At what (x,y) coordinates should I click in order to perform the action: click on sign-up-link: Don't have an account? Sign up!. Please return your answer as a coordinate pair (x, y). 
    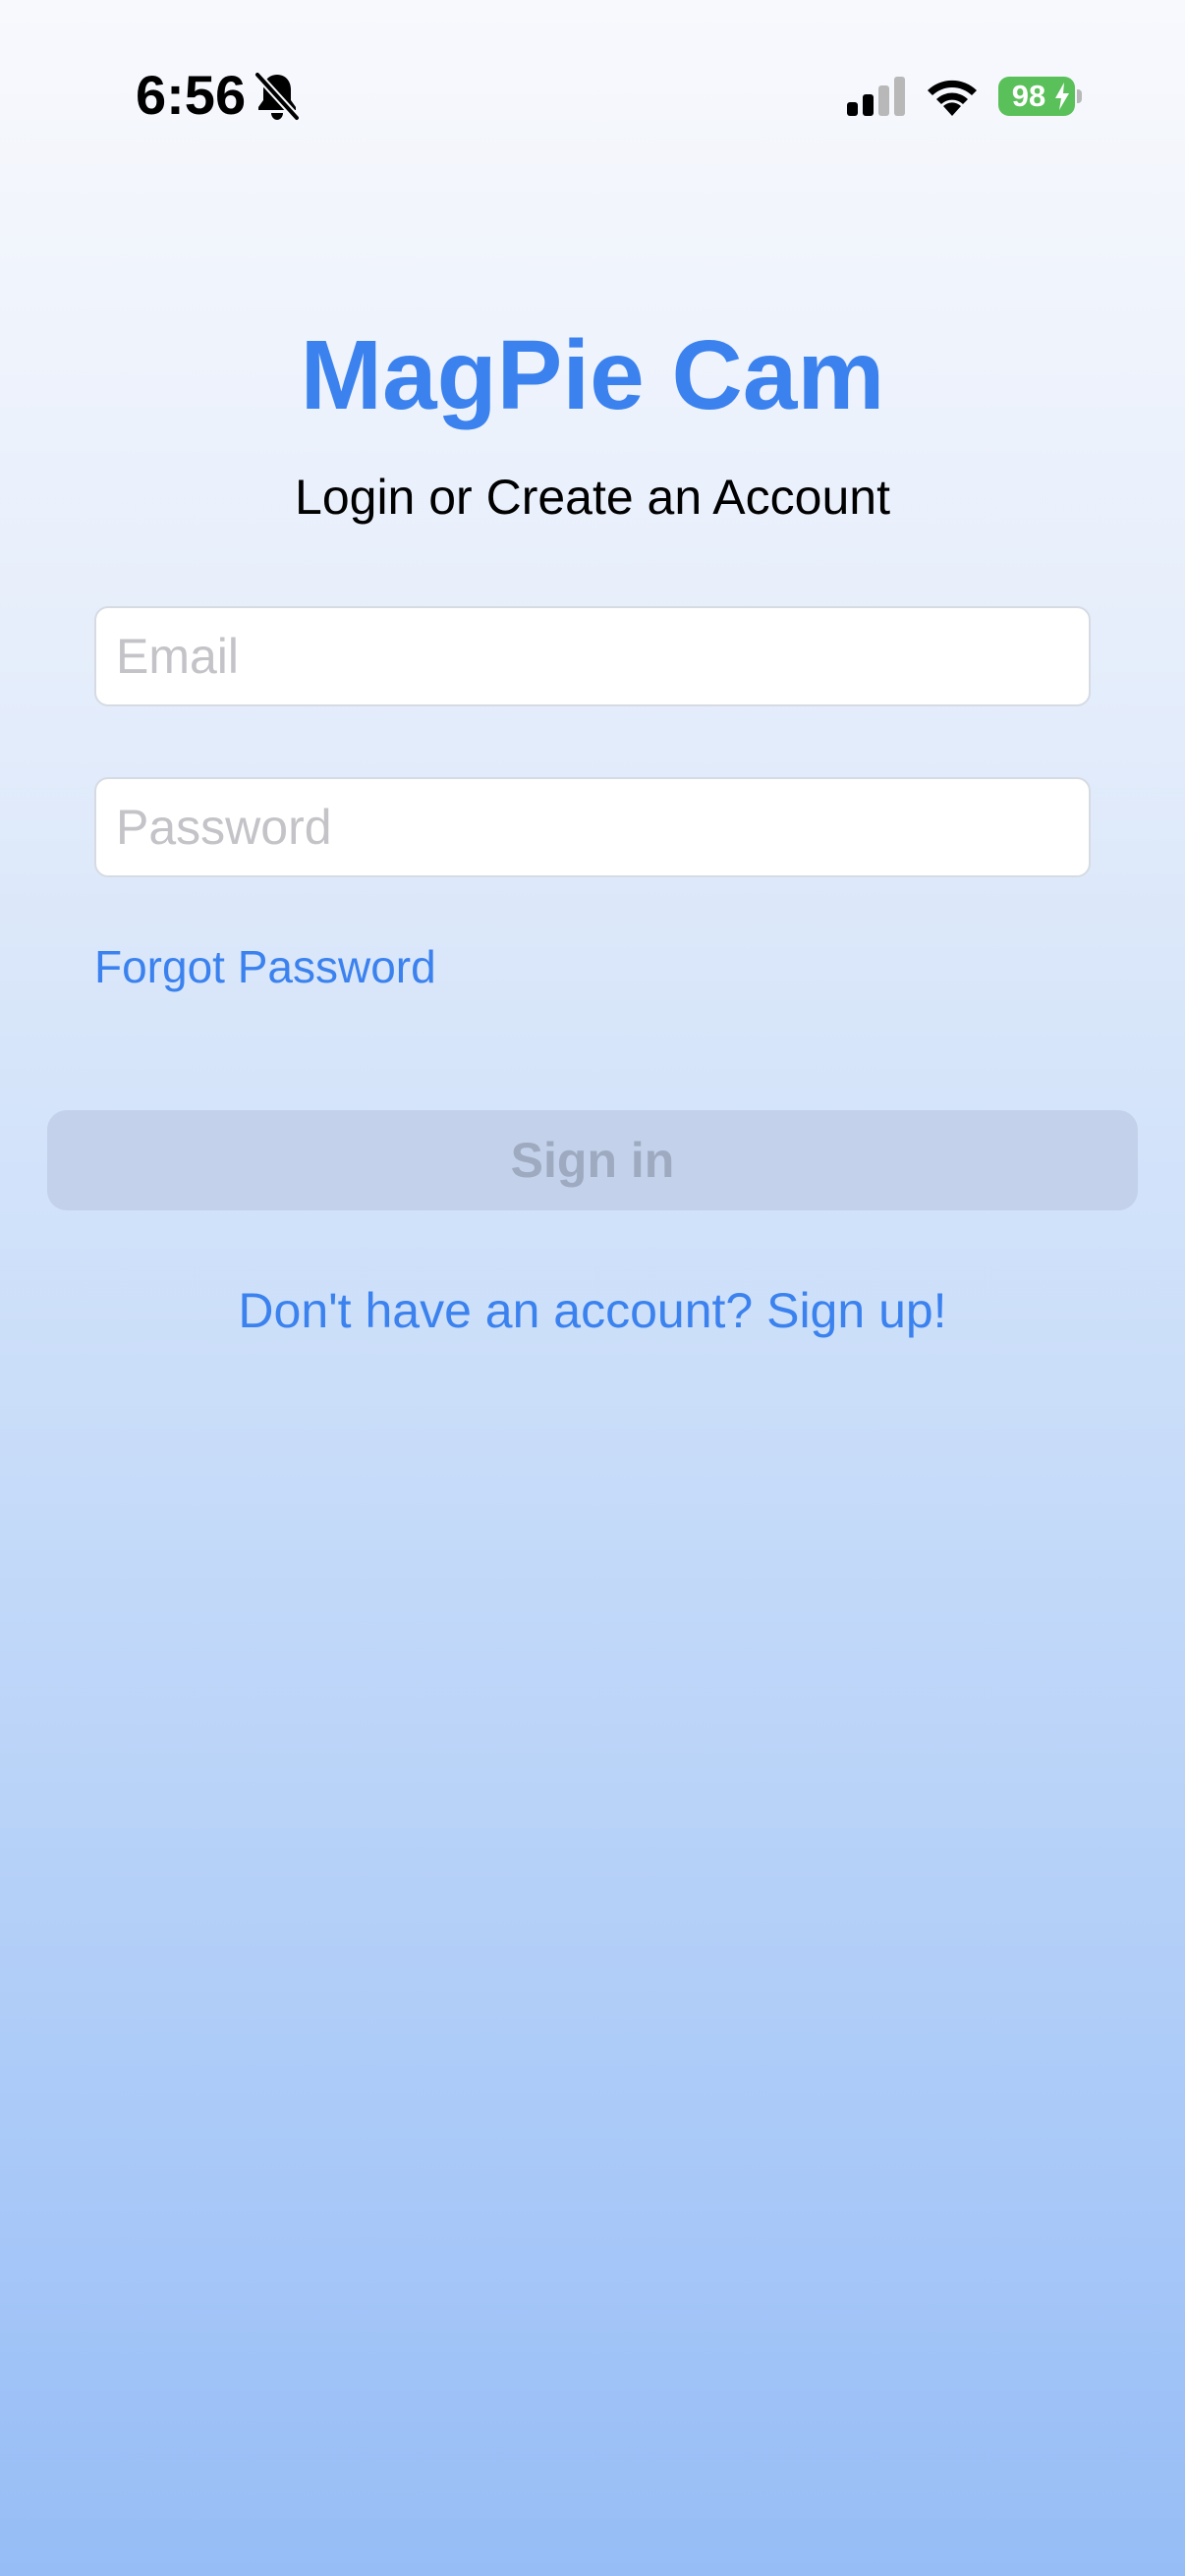
    Looking at the image, I should click on (592, 1310).